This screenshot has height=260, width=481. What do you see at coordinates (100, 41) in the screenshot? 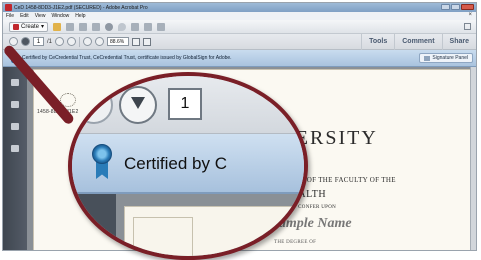
I see `zoom-in-icon` at bounding box center [100, 41].